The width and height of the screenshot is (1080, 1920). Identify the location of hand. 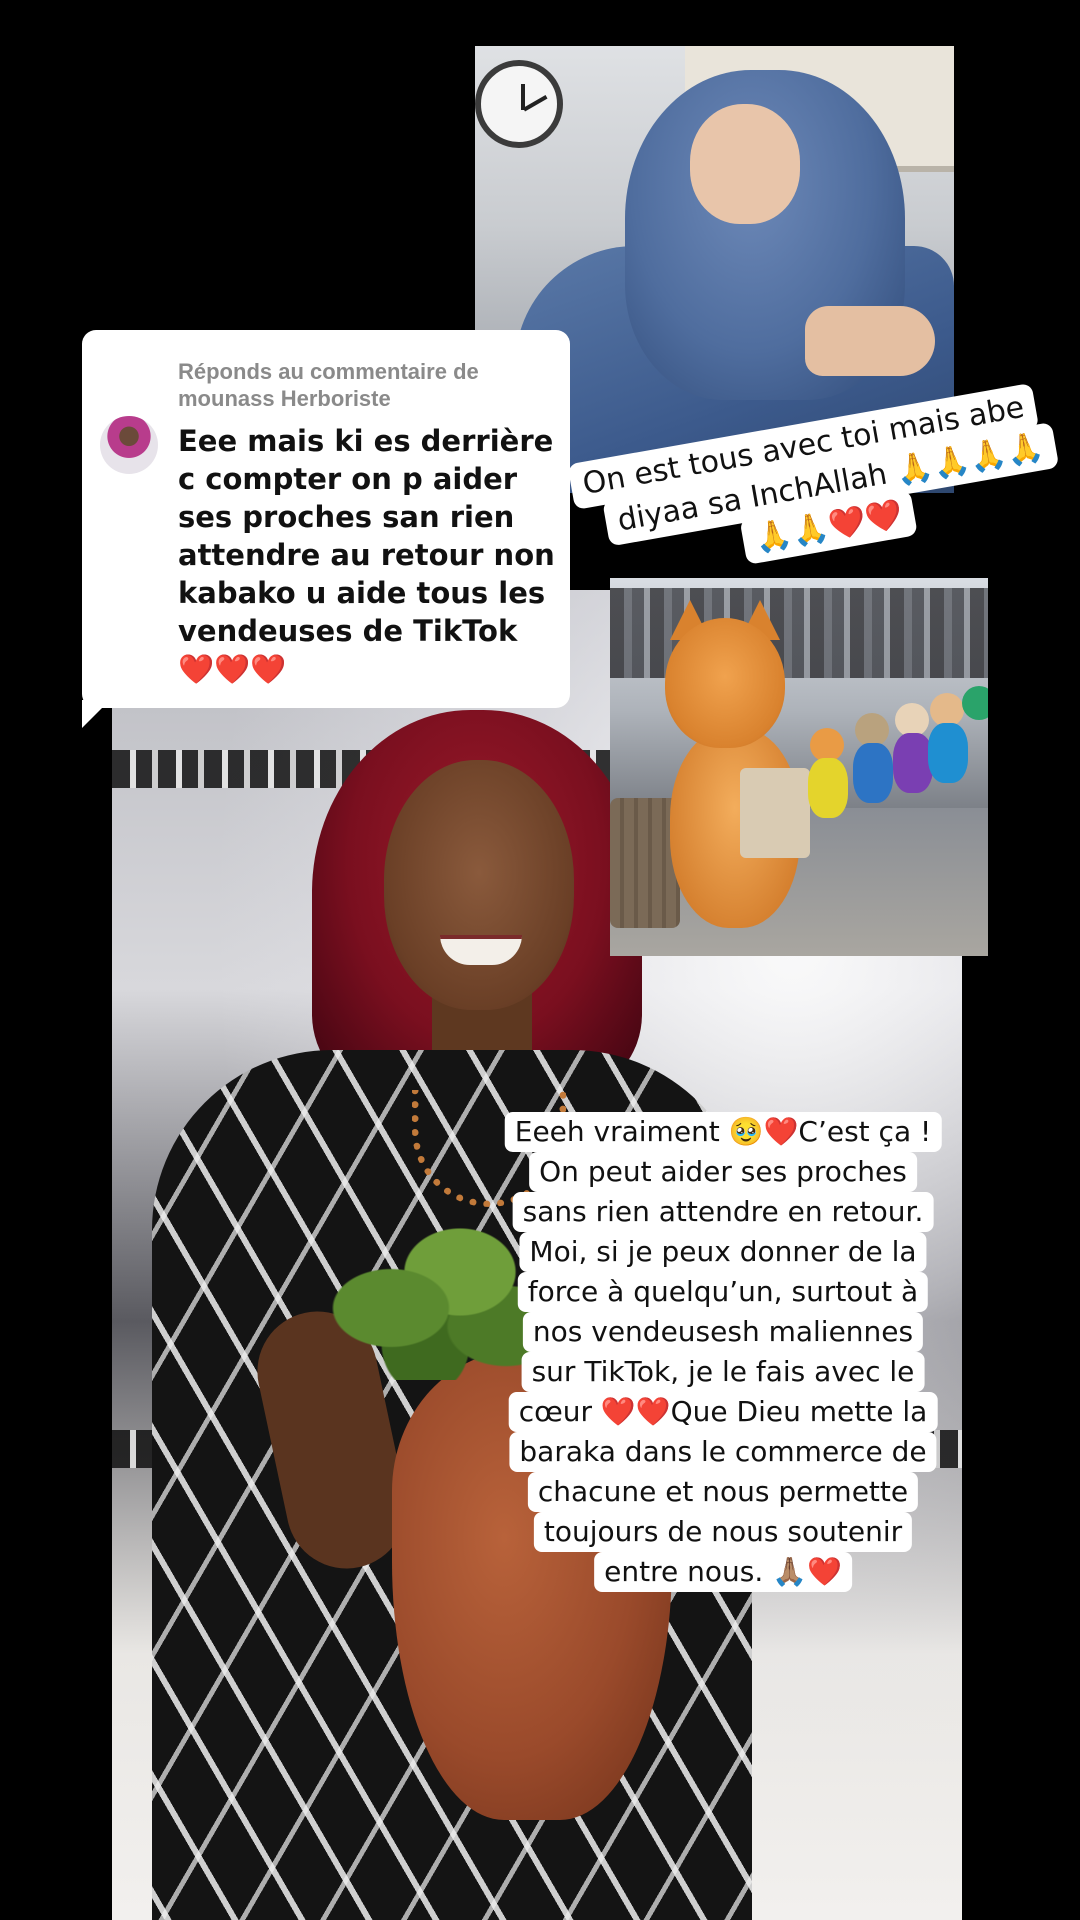
(870, 341).